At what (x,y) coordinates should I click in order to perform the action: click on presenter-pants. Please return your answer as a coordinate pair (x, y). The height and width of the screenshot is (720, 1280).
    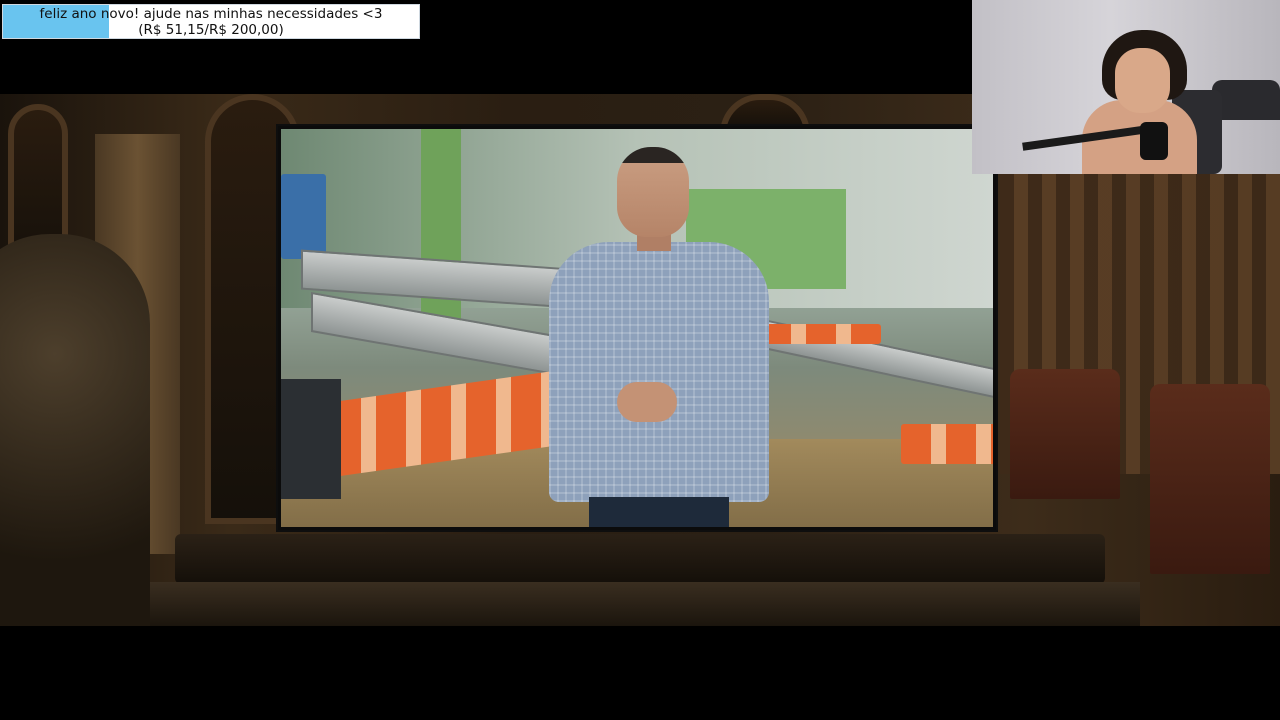
    Looking at the image, I should click on (659, 512).